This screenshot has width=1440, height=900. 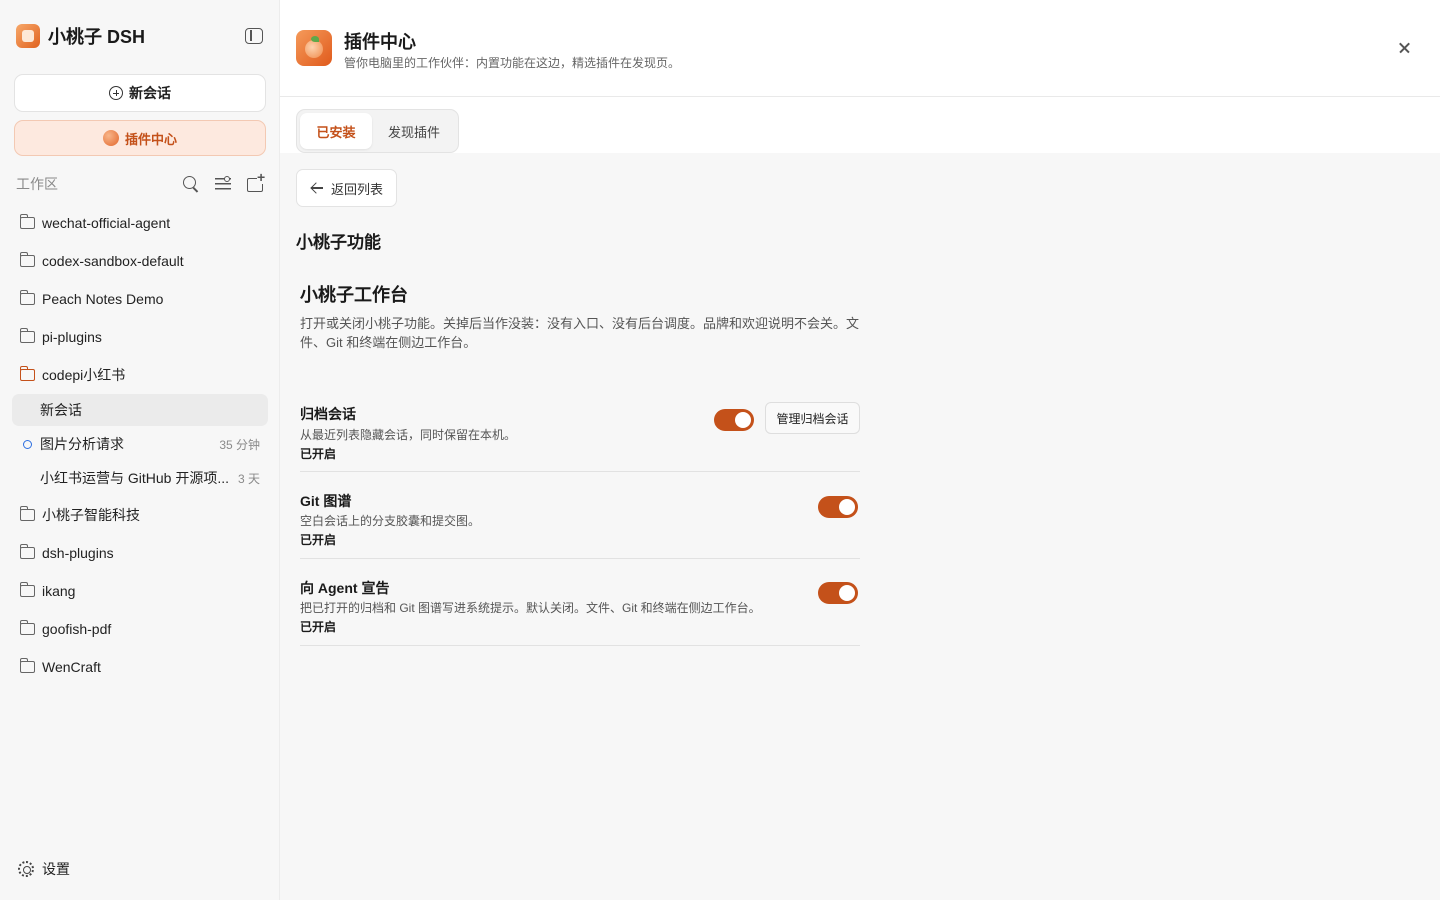 I want to click on settings-button: 设置, so click(x=44, y=869).